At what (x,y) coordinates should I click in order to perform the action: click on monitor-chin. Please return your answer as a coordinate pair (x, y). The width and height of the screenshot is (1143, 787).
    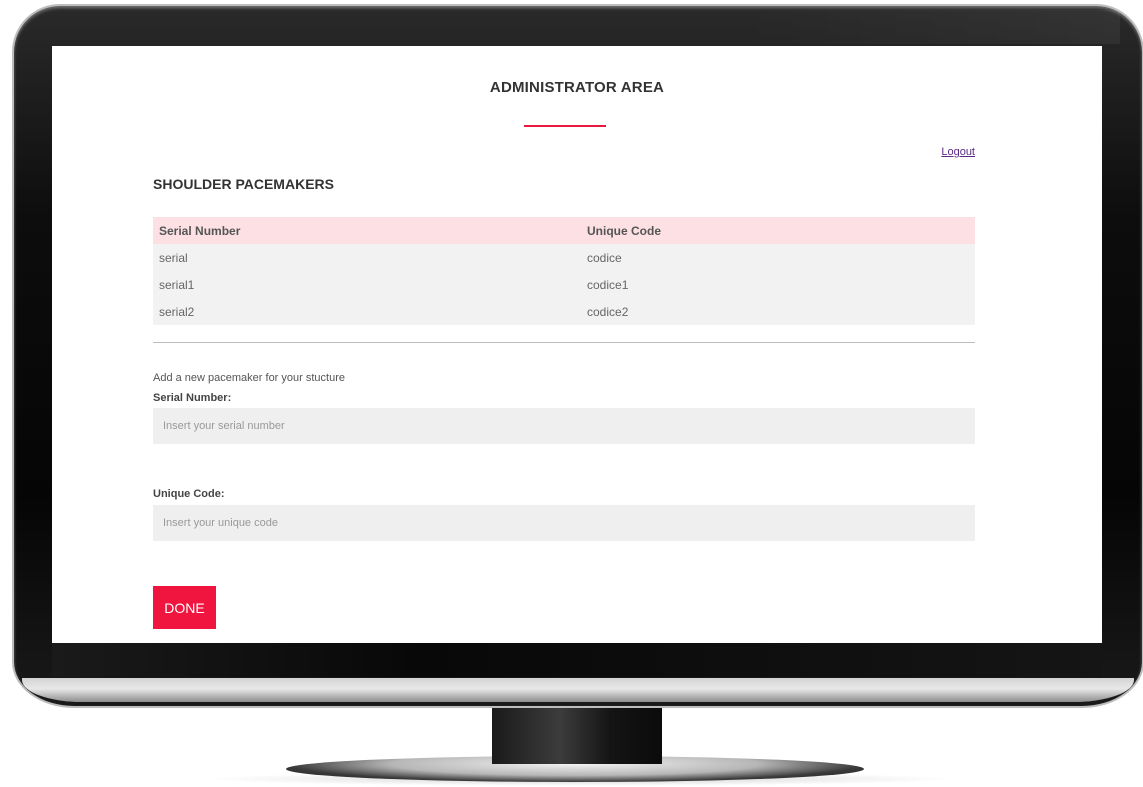
    Looking at the image, I should click on (577, 660).